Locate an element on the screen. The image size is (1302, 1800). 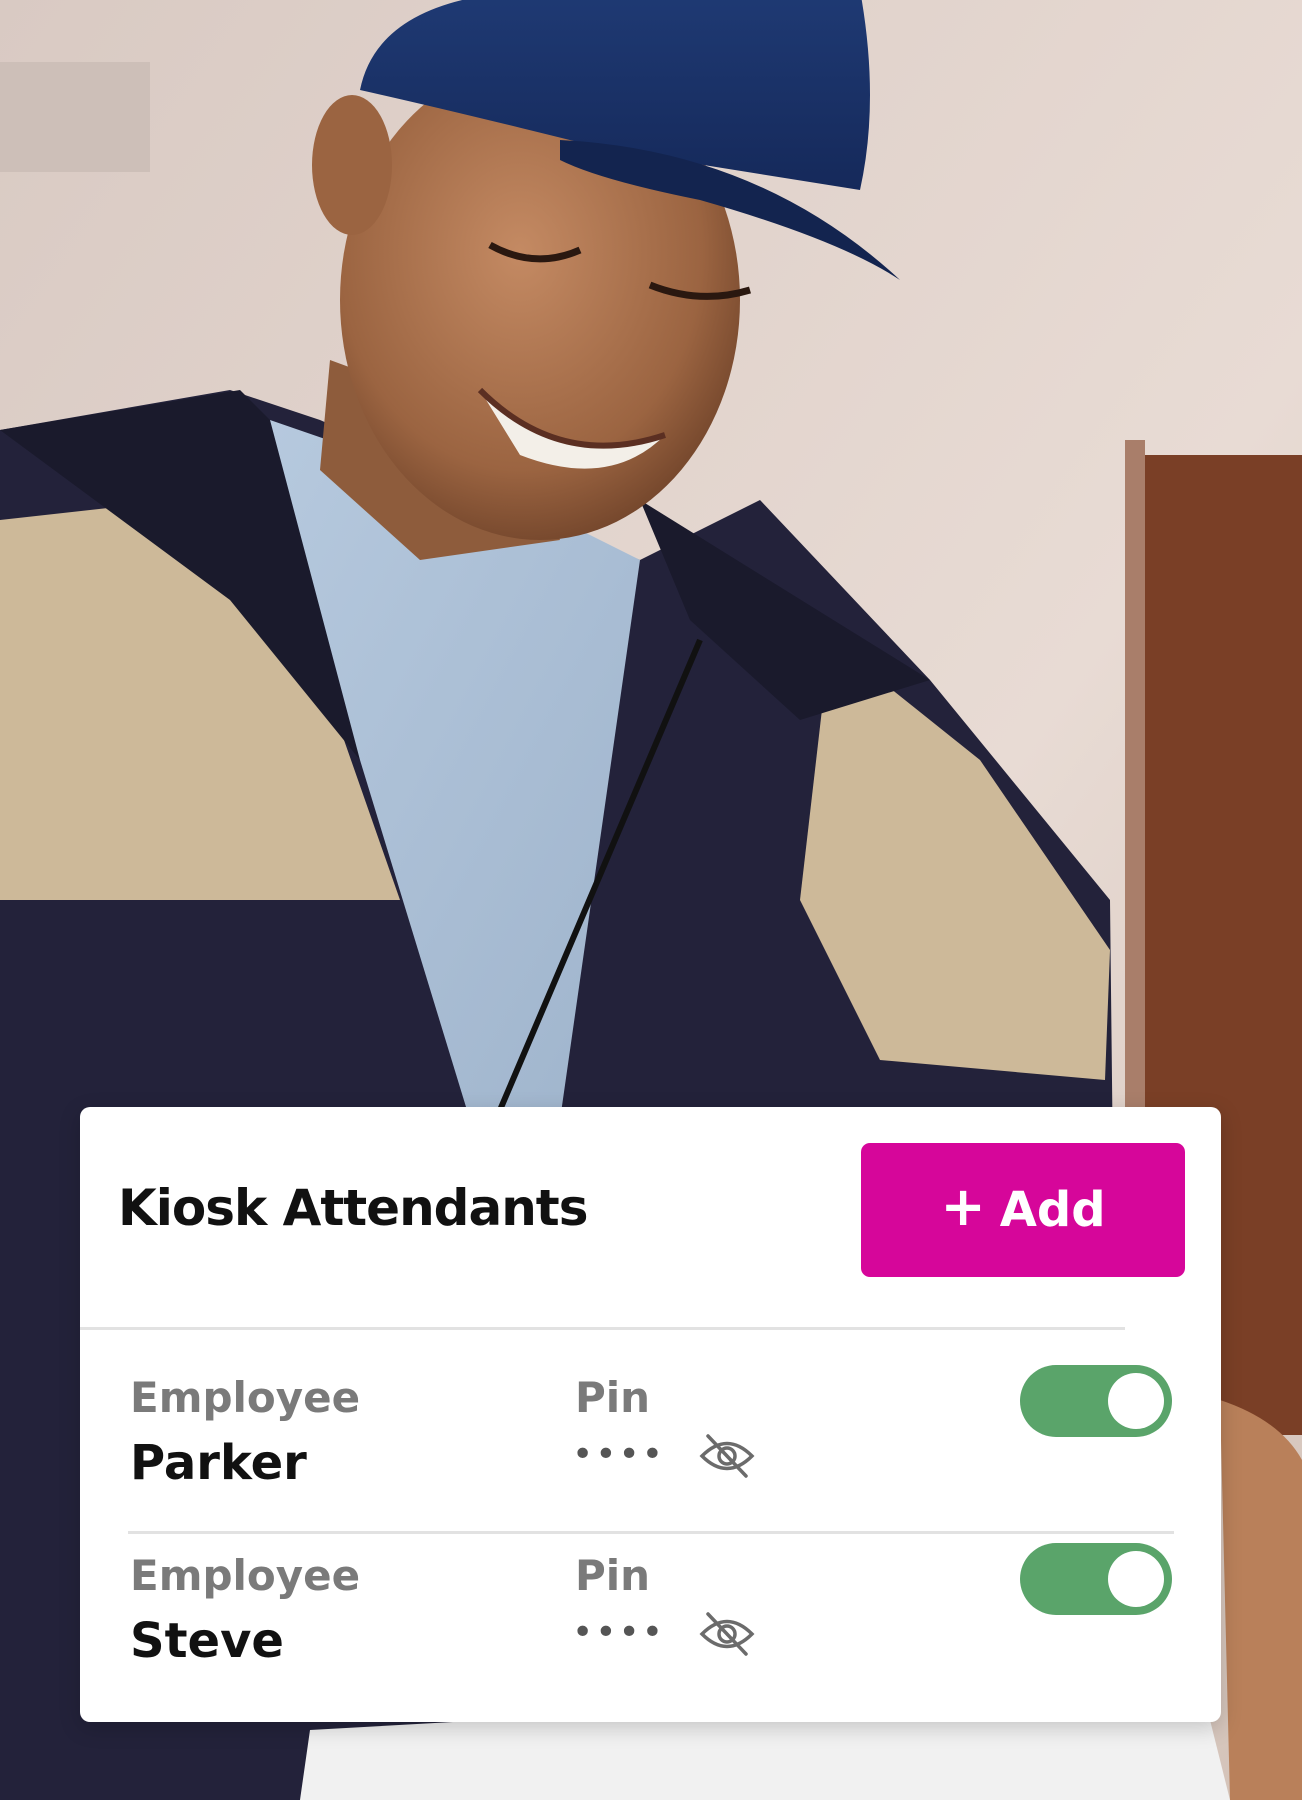
attendant-row: Employee Steve Pin •••• is located at coordinates (650, 1634).